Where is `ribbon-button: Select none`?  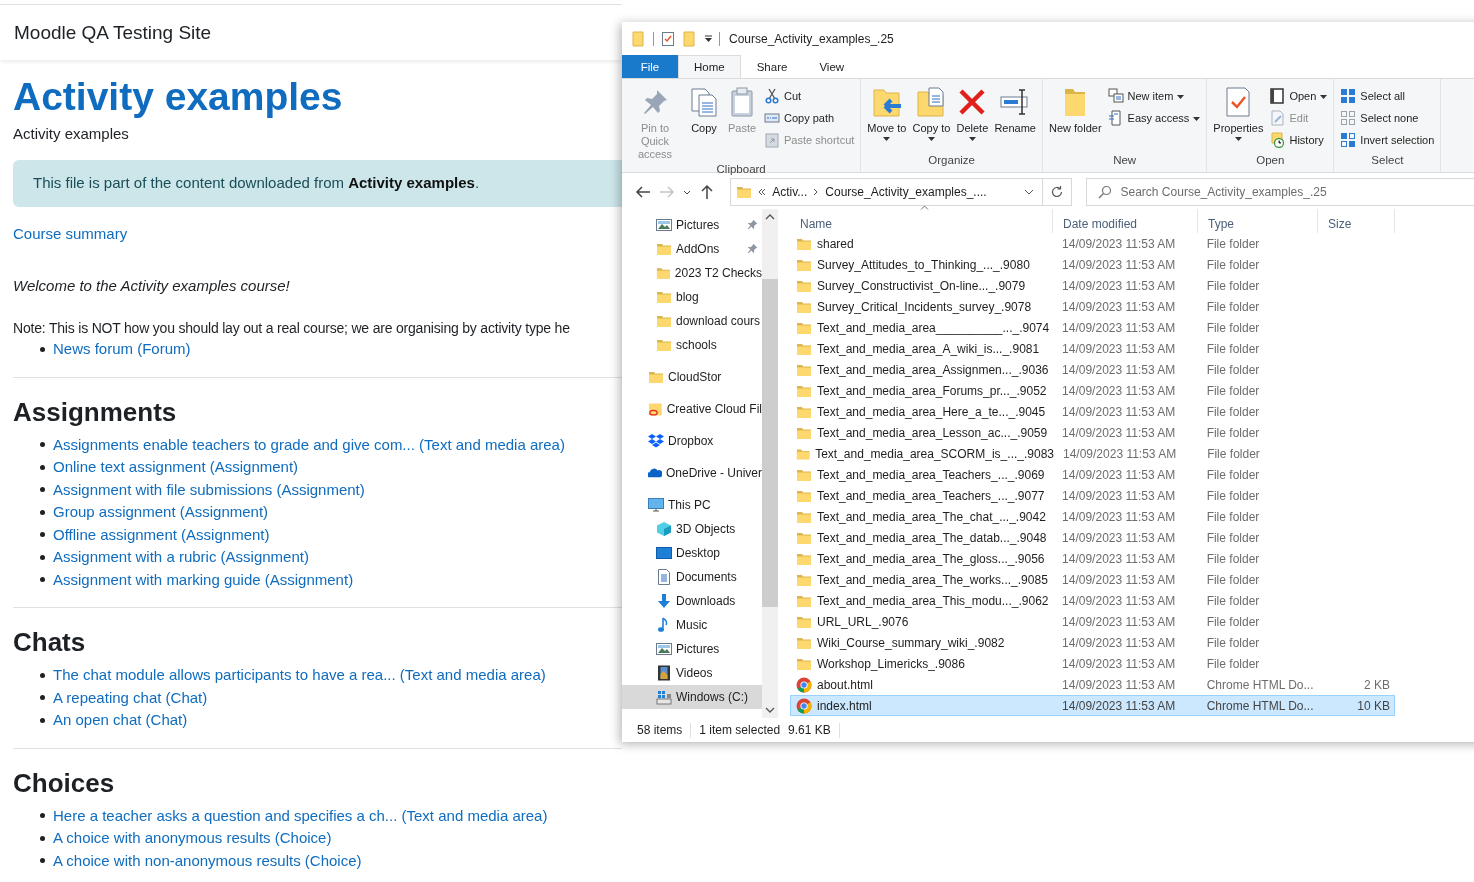
ribbon-button: Select none is located at coordinates (1387, 118).